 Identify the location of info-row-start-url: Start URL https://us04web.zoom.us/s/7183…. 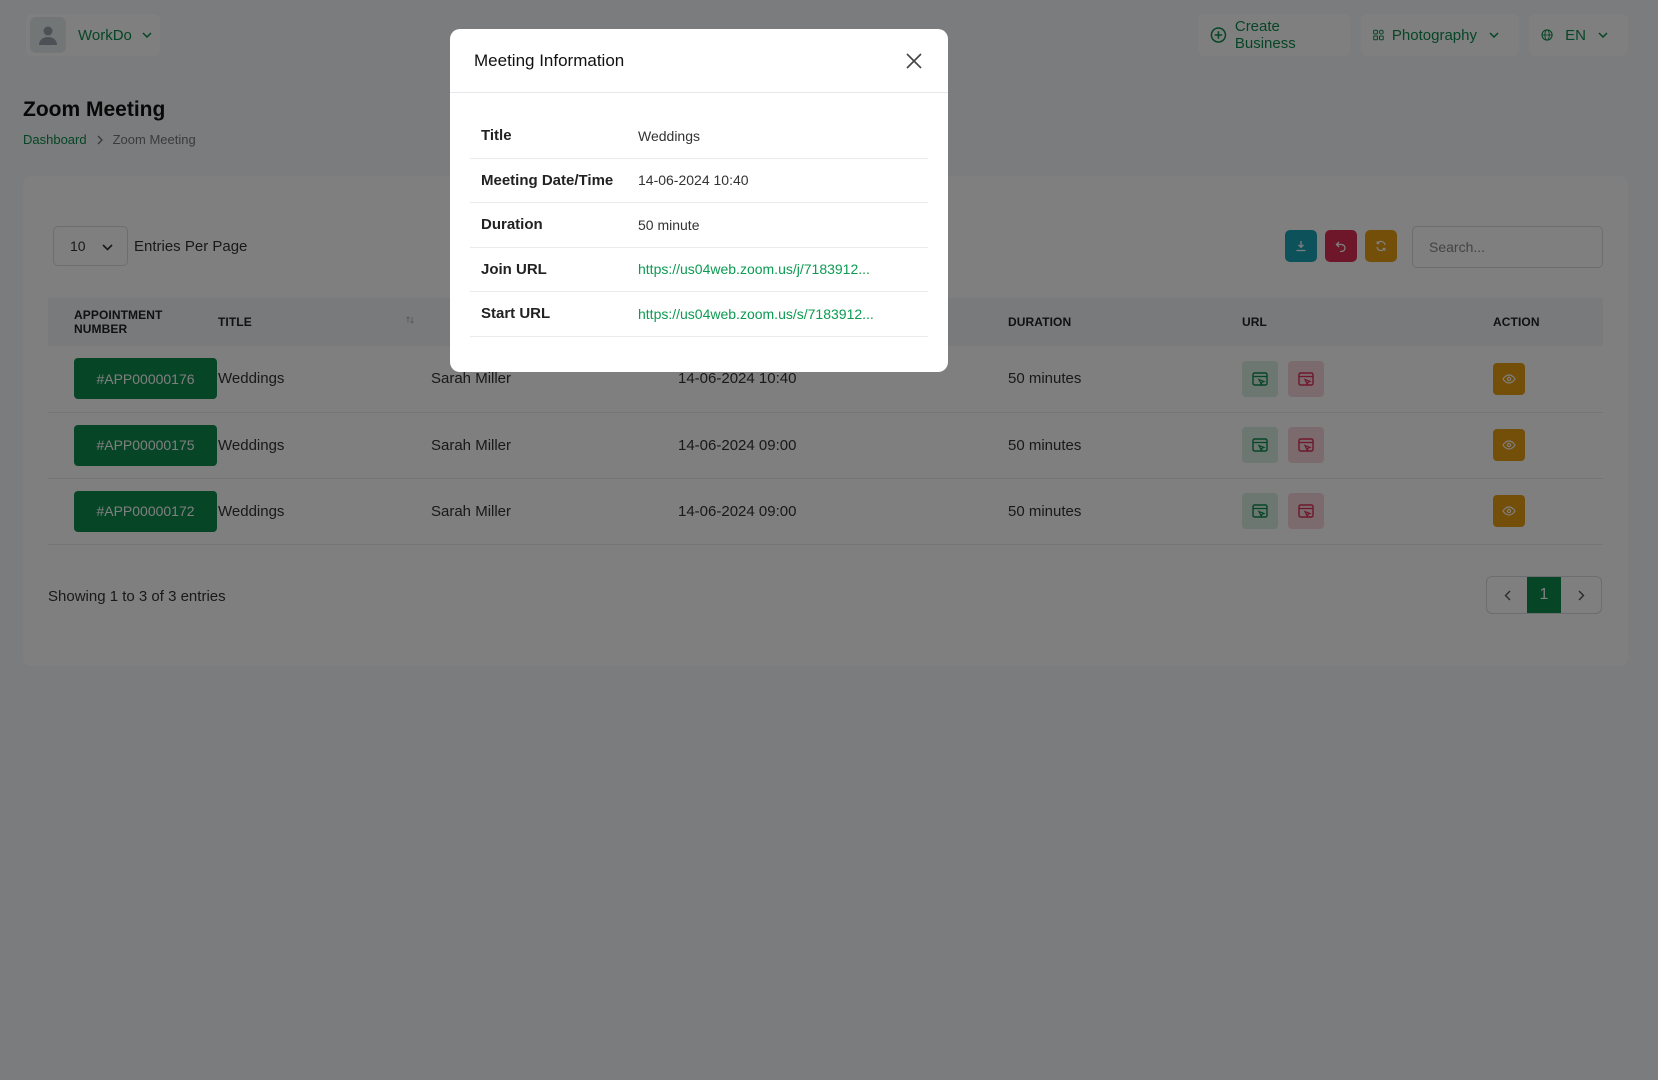
(699, 314).